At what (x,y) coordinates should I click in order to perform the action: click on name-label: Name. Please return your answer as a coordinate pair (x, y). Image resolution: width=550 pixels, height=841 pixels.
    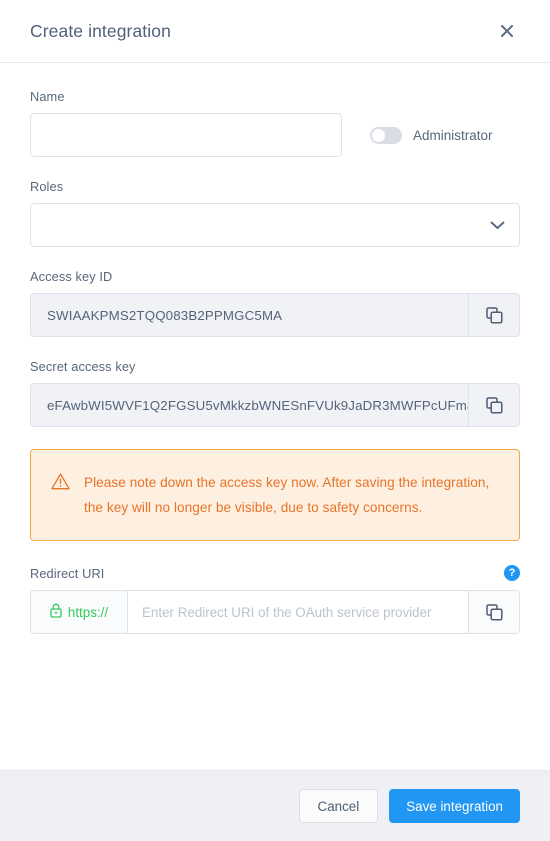
    Looking at the image, I should click on (47, 96).